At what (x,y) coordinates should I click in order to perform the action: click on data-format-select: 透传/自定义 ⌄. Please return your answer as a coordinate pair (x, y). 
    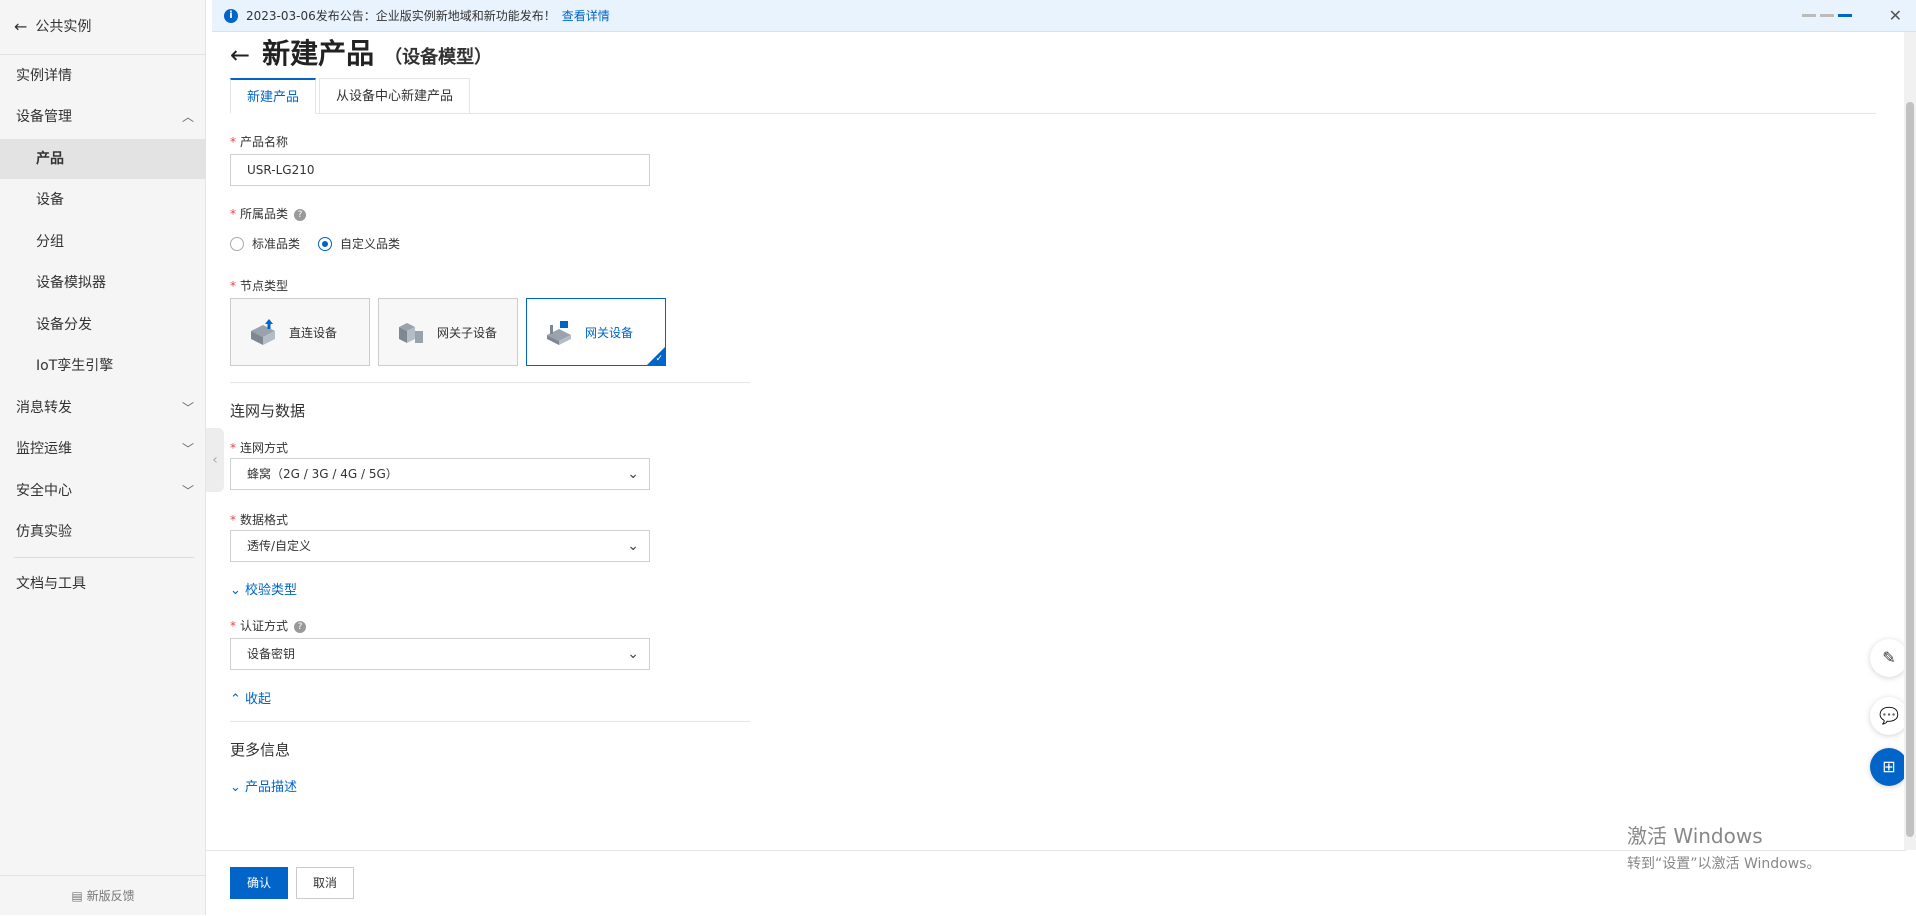
    Looking at the image, I should click on (440, 546).